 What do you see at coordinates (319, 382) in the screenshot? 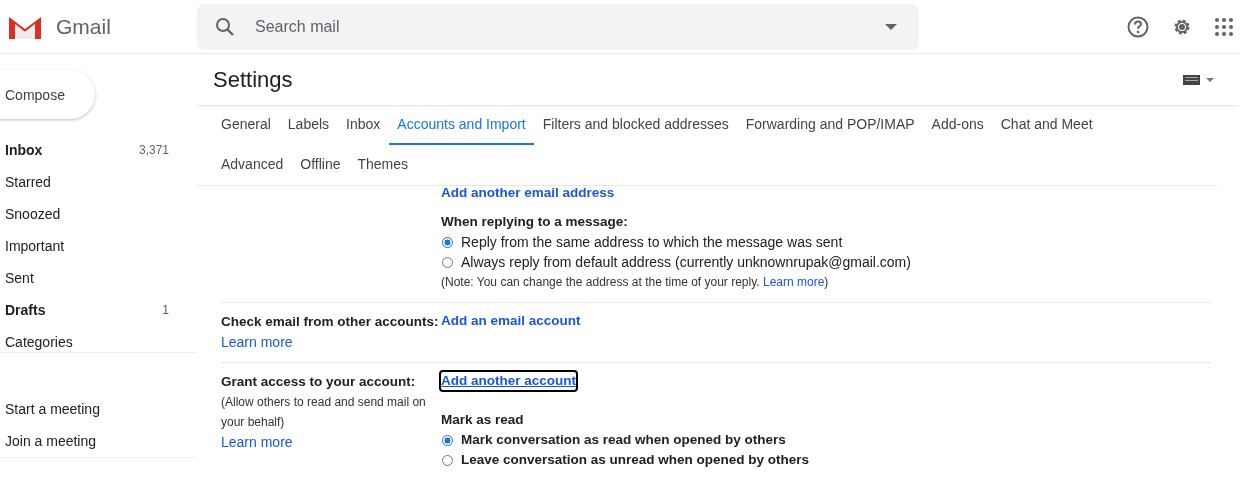
I see `section-label: Grant access to your account:` at bounding box center [319, 382].